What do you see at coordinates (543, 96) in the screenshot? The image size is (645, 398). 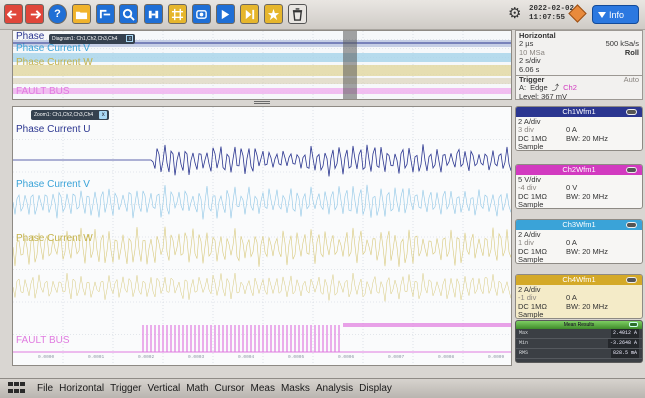 I see `trigger-level-value: Level: 367 mV` at bounding box center [543, 96].